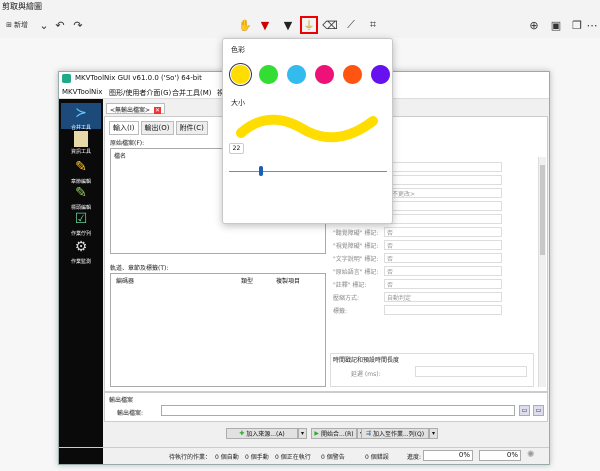  I want to click on play-icon: ▶, so click(317, 433).